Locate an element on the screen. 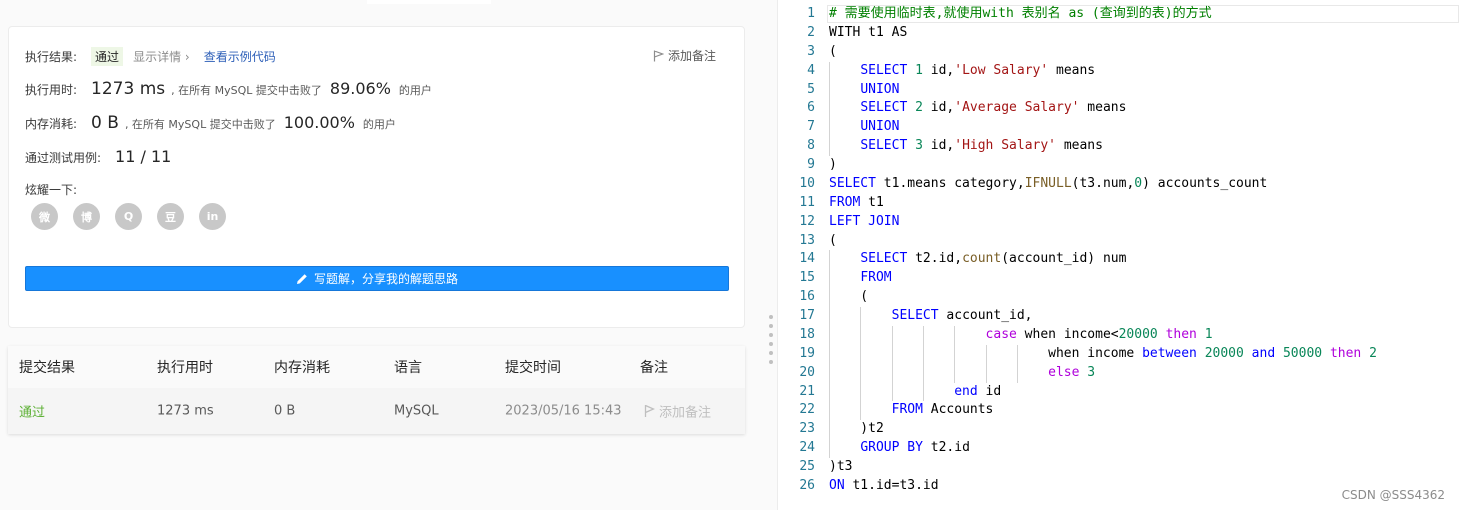 Image resolution: width=1459 pixels, height=510 pixels. code-line: FROM Accounts is located at coordinates (1103, 411).